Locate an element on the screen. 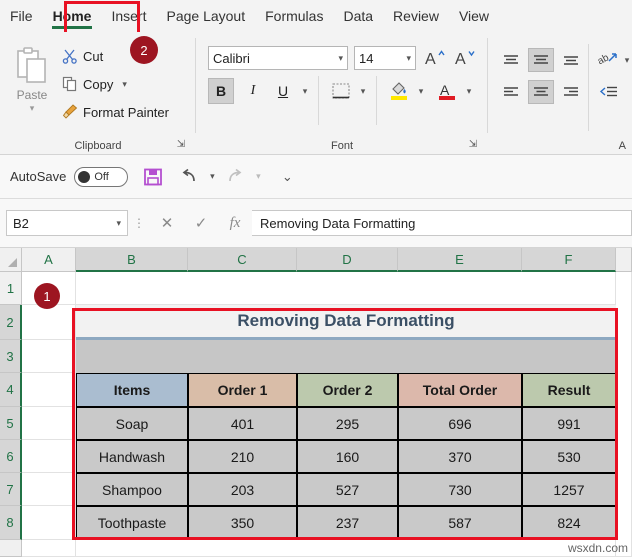 The image size is (632, 557). copy-chevron-down-icon: ▾ is located at coordinates (124, 84).